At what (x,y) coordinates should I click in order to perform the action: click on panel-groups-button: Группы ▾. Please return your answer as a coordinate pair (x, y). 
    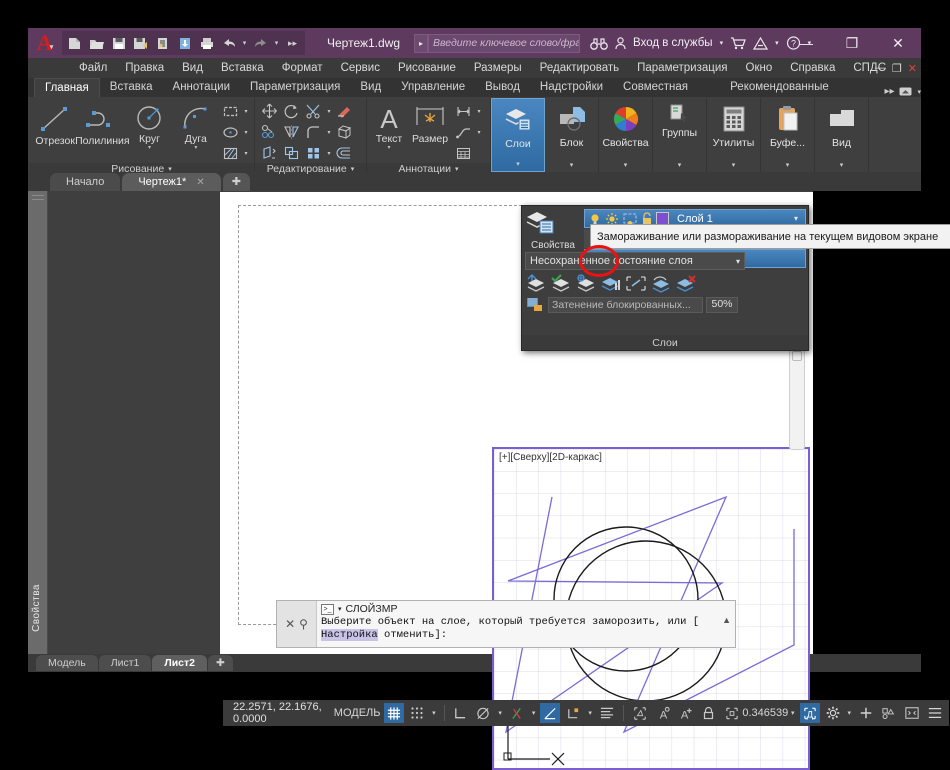
    Looking at the image, I should click on (680, 135).